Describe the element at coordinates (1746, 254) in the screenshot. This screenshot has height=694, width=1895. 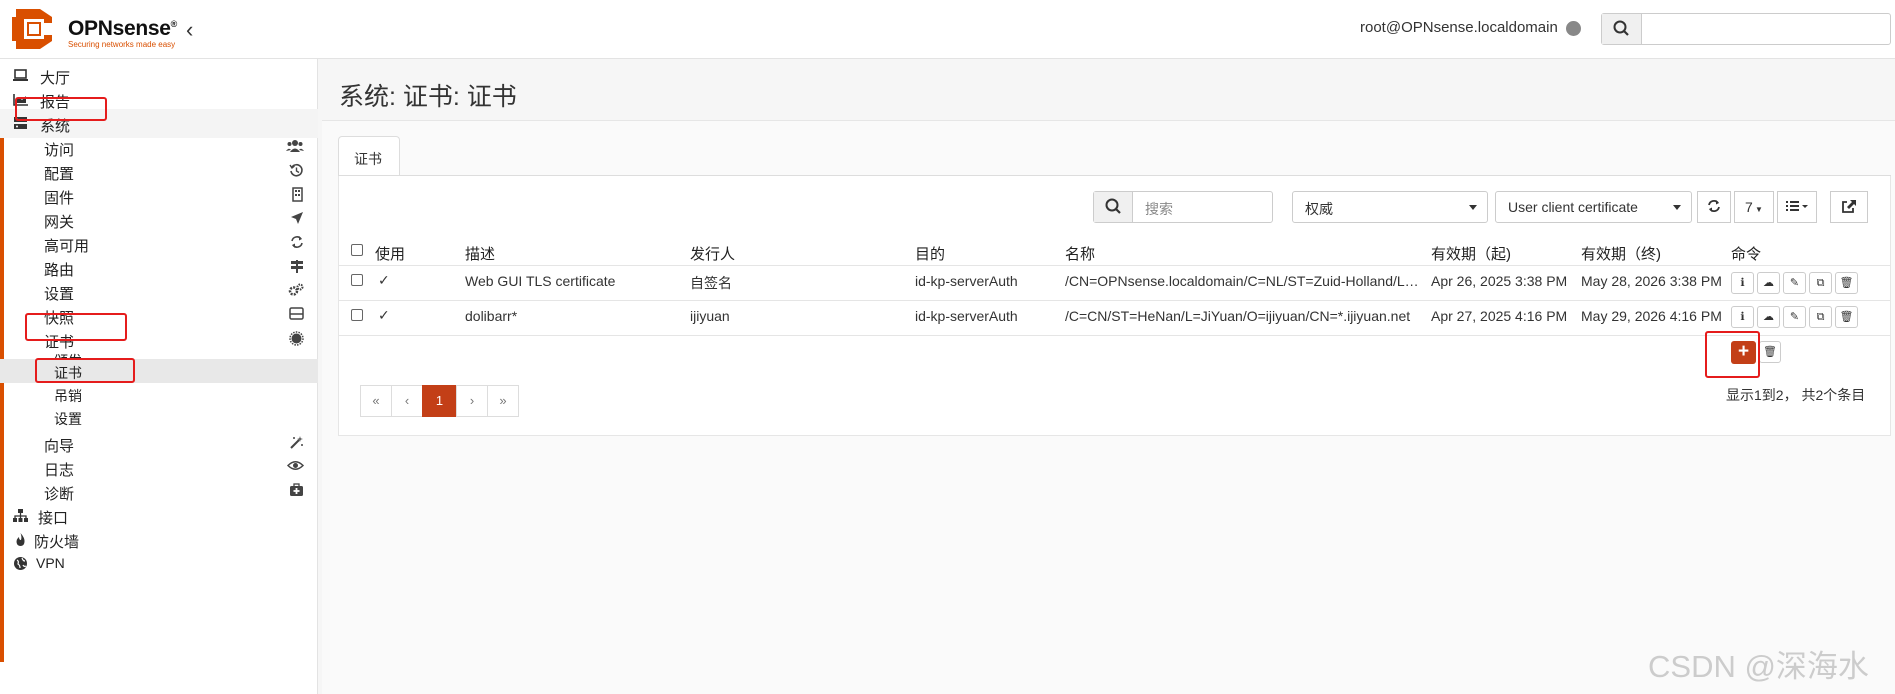
I see `column-header-commands: 命令` at that location.